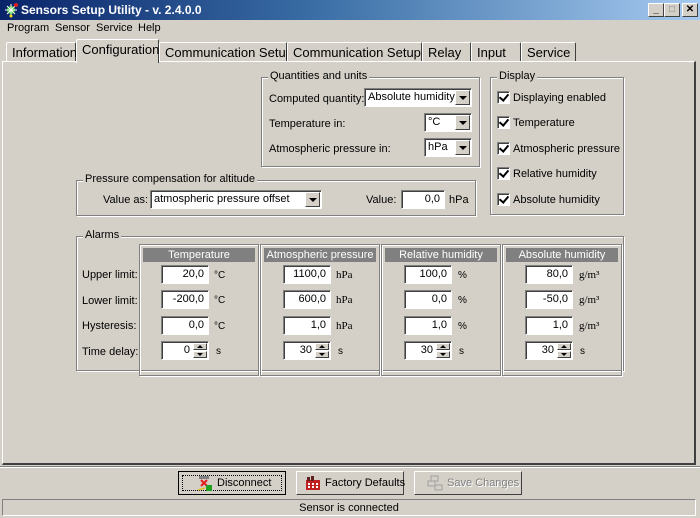 This screenshot has height=518, width=700. Describe the element at coordinates (110, 275) in the screenshot. I see `upper-limit-label: Upper limit:` at that location.